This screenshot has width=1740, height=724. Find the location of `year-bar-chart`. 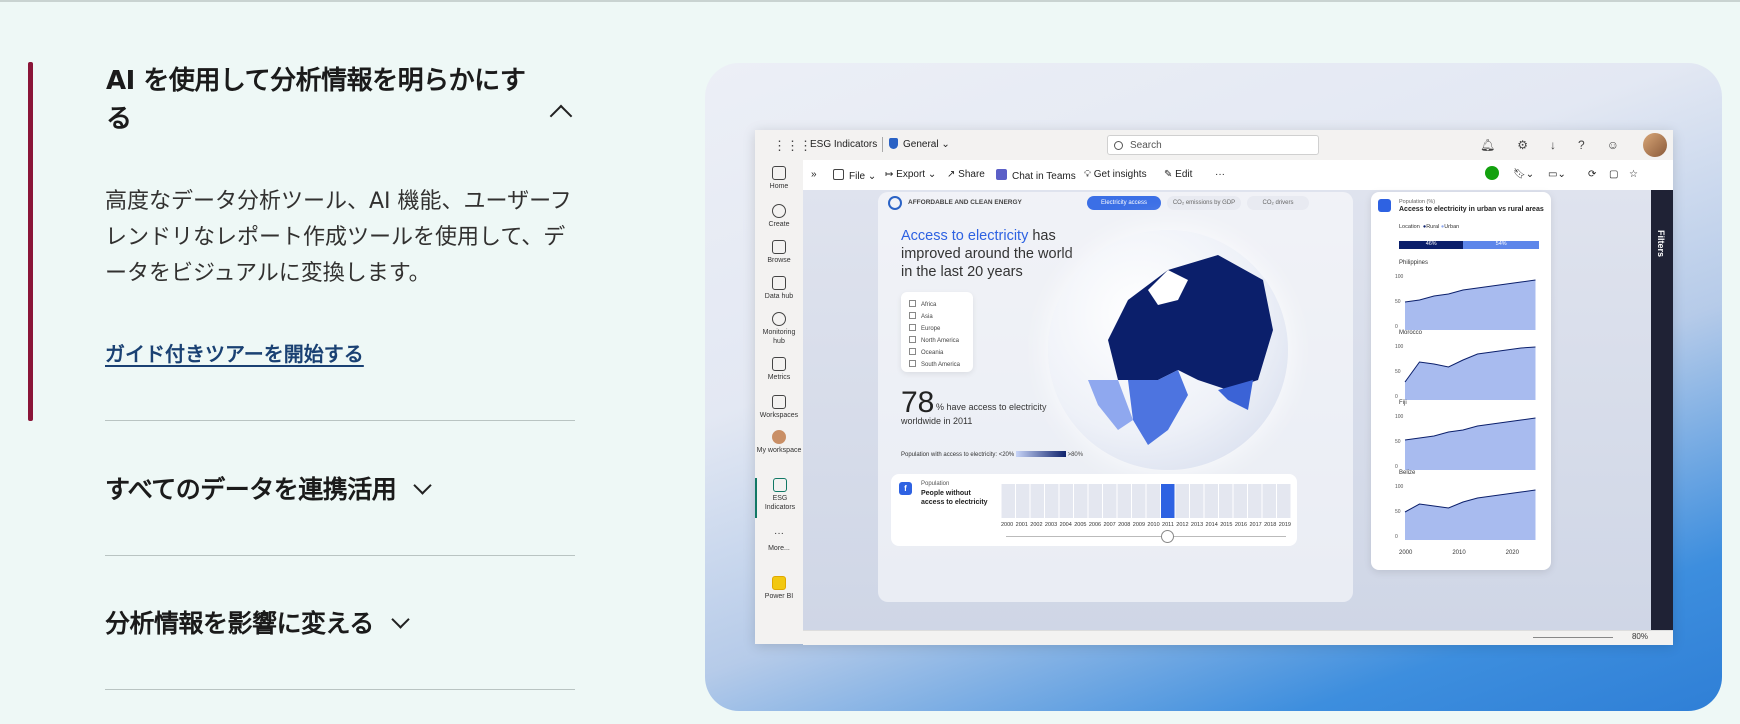

year-bar-chart is located at coordinates (1146, 501).